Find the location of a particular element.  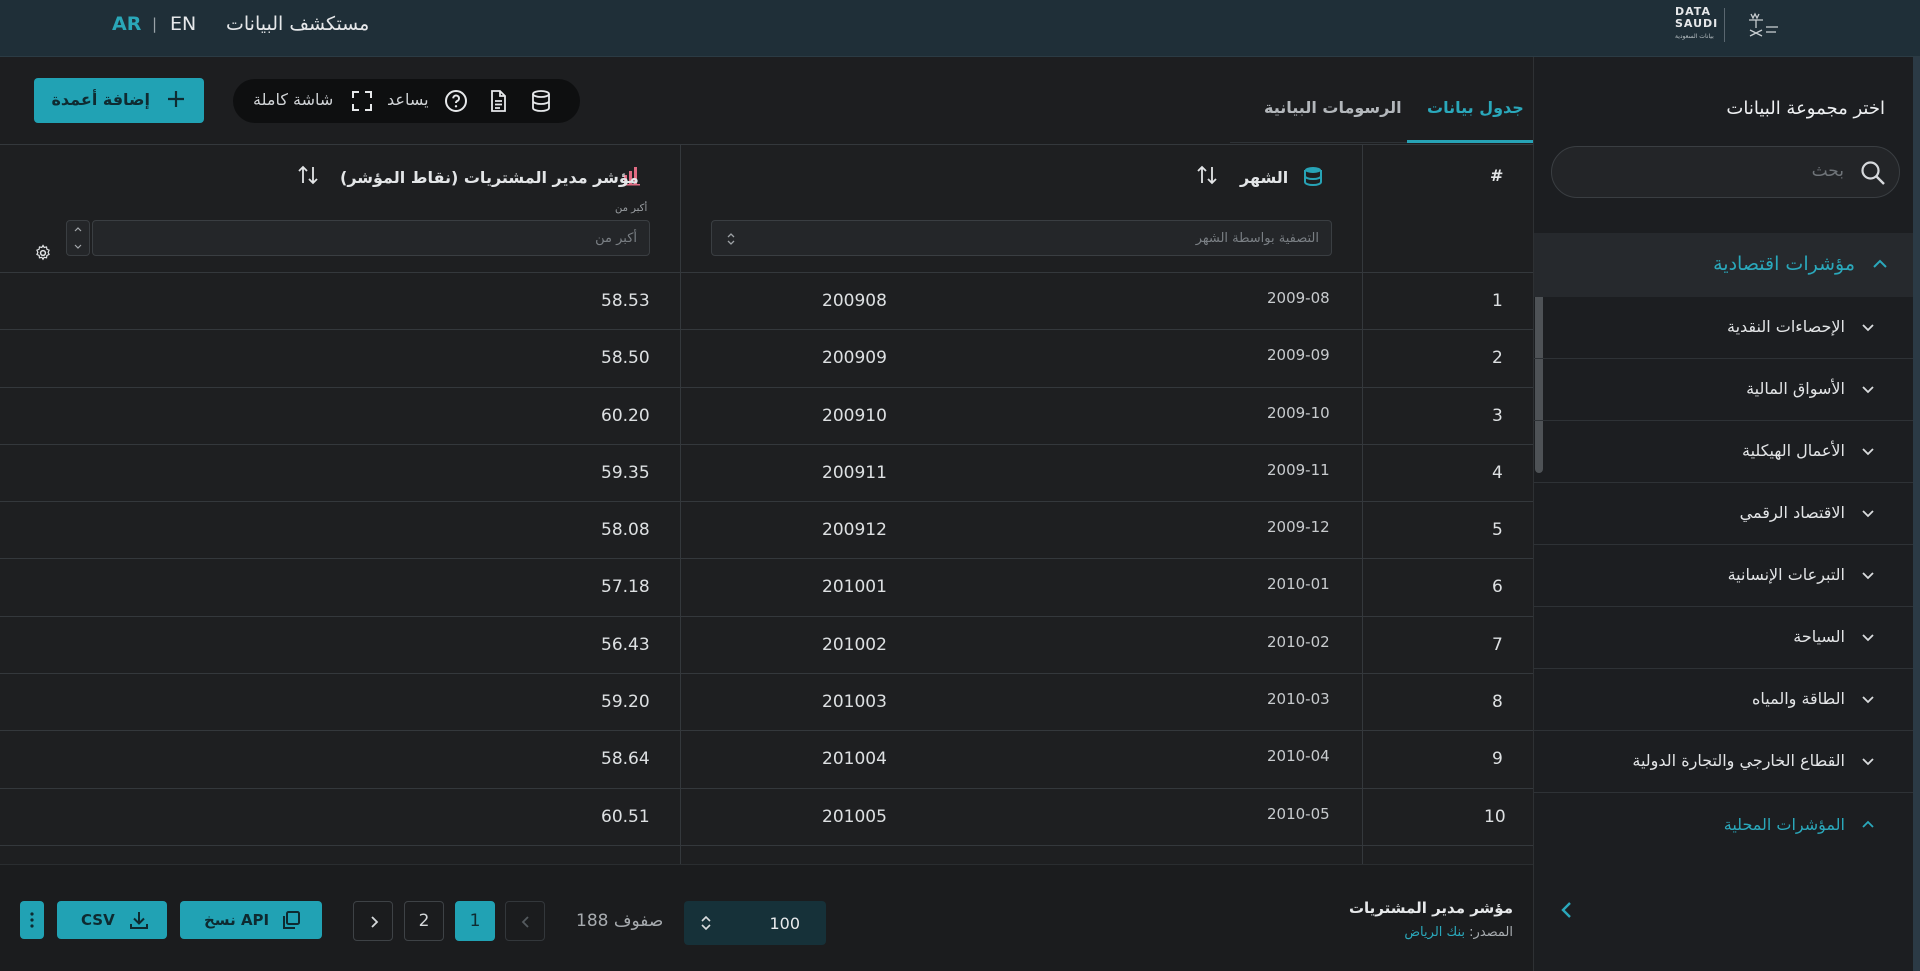

number-stepper is located at coordinates (78, 238).